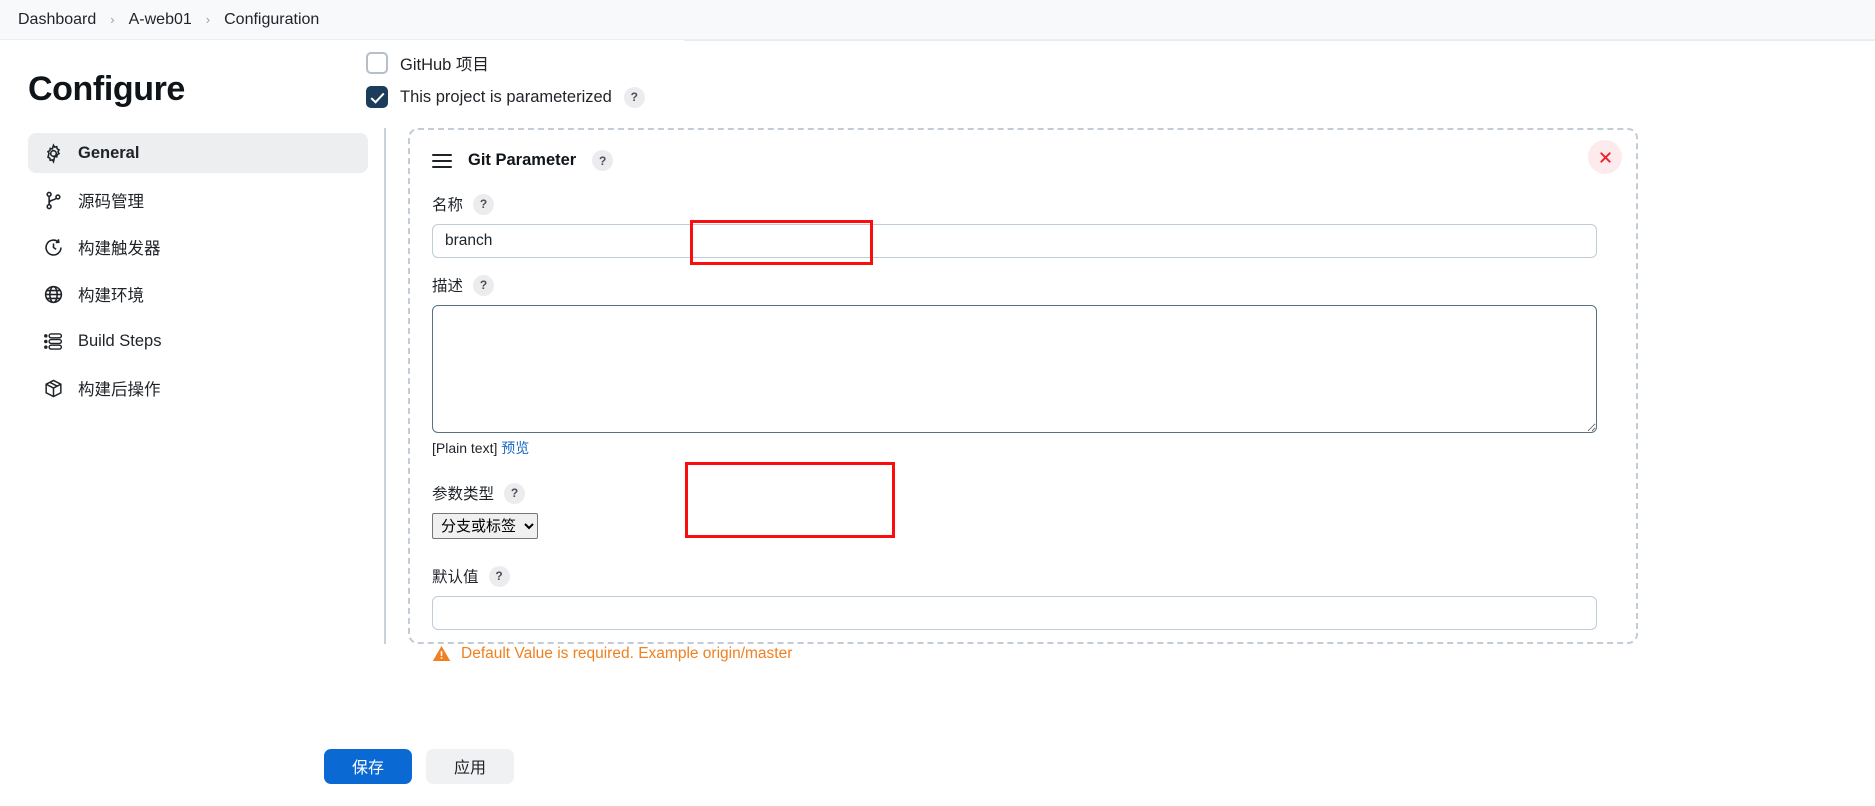  What do you see at coordinates (198, 247) in the screenshot?
I see `sidebar-item-build-triggers: 构建触发器` at bounding box center [198, 247].